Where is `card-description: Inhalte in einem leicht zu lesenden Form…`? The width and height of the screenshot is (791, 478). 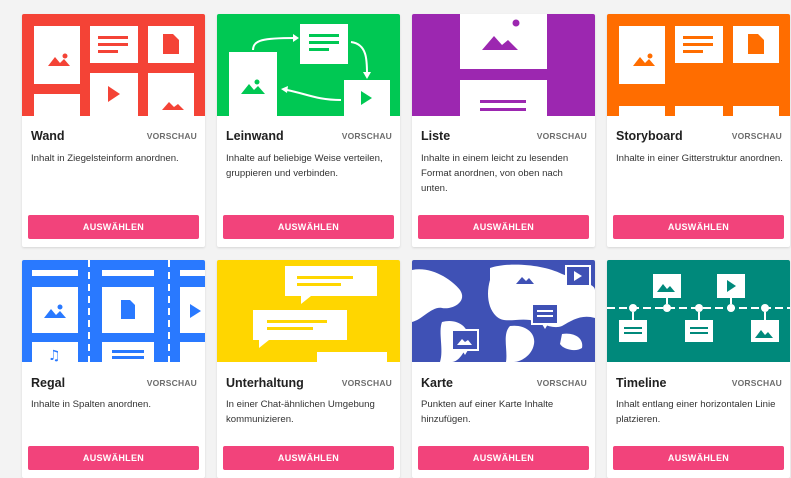 card-description: Inhalte in einem leicht zu lesenden Form… is located at coordinates (495, 173).